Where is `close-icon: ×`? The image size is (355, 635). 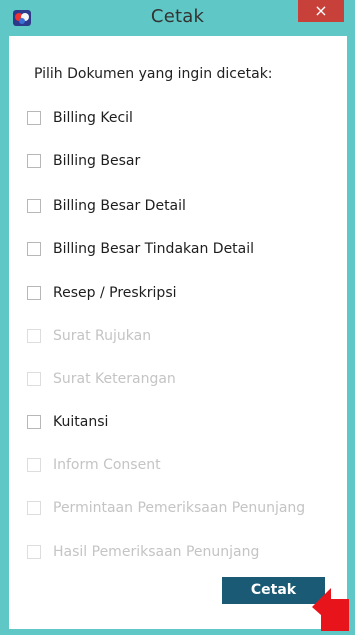 close-icon: × is located at coordinates (321, 10).